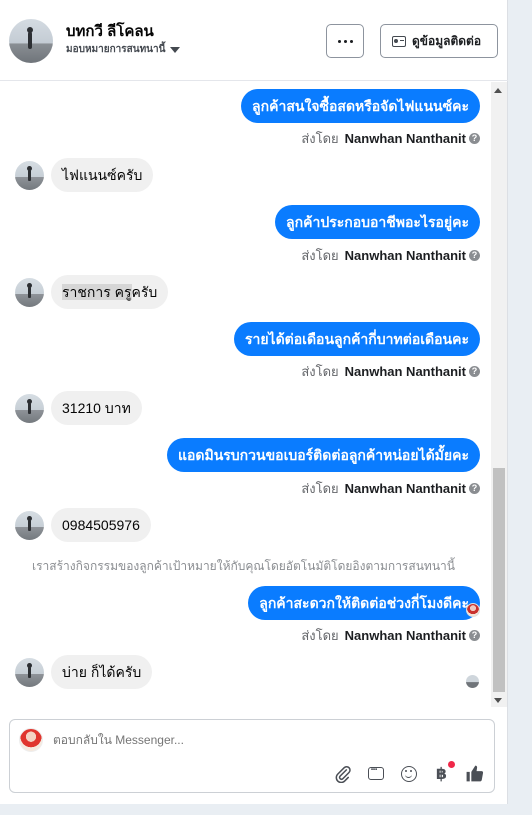  What do you see at coordinates (175, 49) in the screenshot?
I see `caret-down-icon` at bounding box center [175, 49].